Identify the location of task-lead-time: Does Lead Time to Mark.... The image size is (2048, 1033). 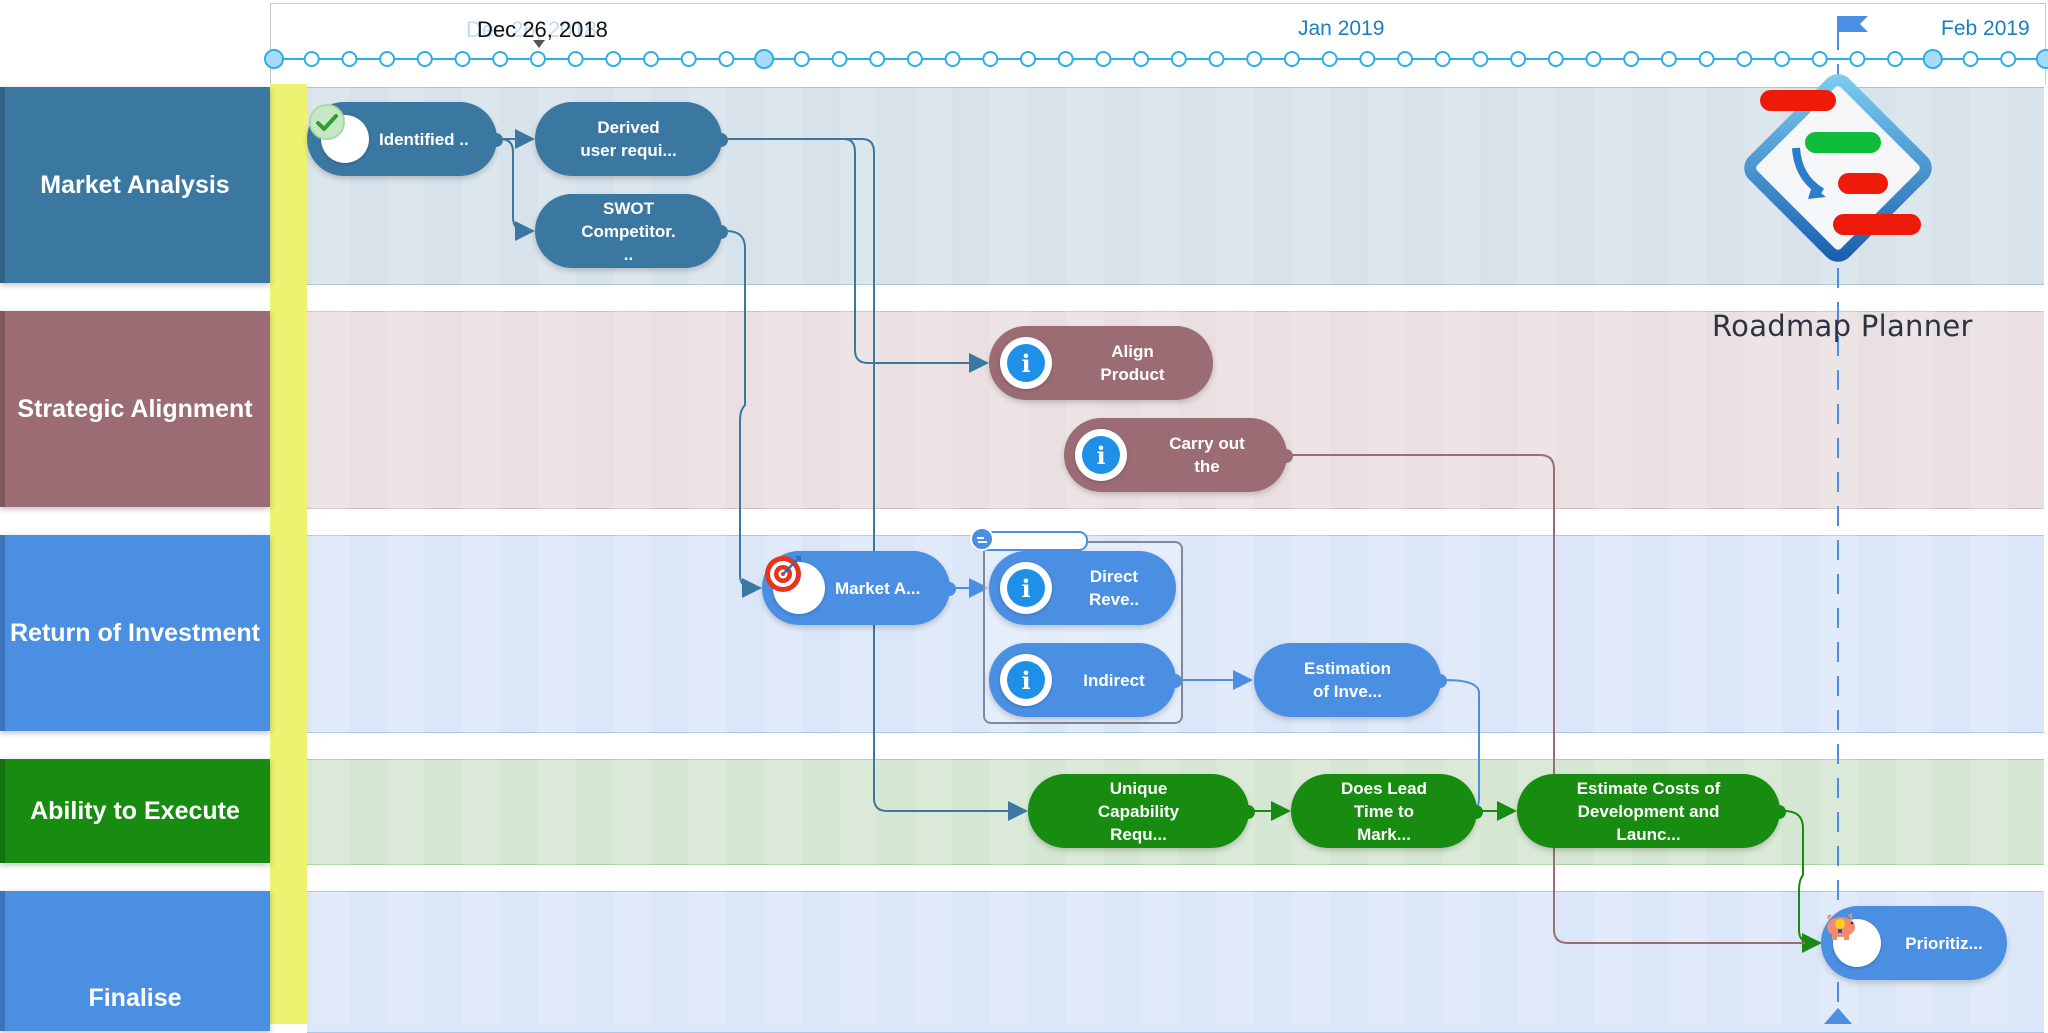
(1387, 811).